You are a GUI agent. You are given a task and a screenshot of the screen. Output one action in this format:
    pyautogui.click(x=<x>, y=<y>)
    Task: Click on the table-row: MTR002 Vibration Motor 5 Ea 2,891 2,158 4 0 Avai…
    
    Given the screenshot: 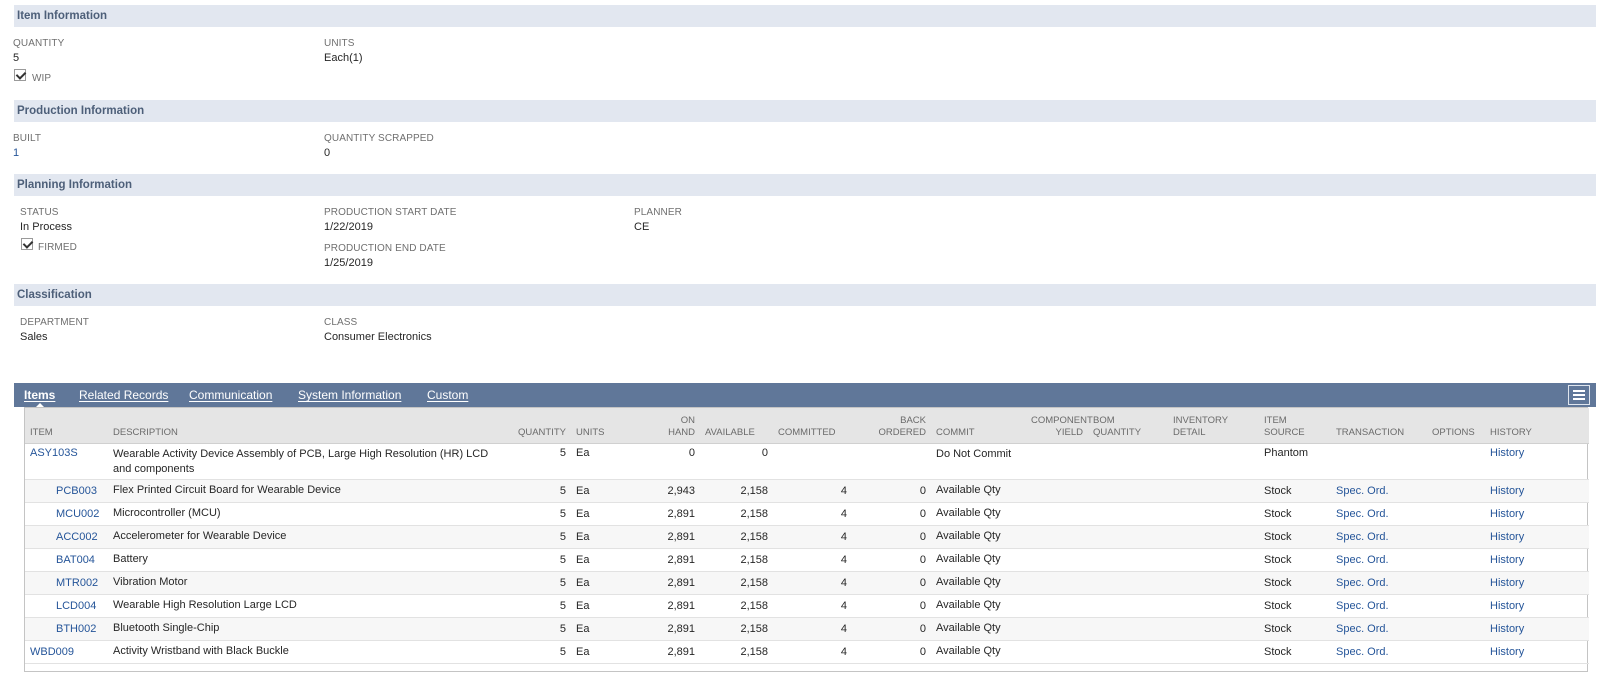 What is the action you would take?
    pyautogui.click(x=807, y=583)
    